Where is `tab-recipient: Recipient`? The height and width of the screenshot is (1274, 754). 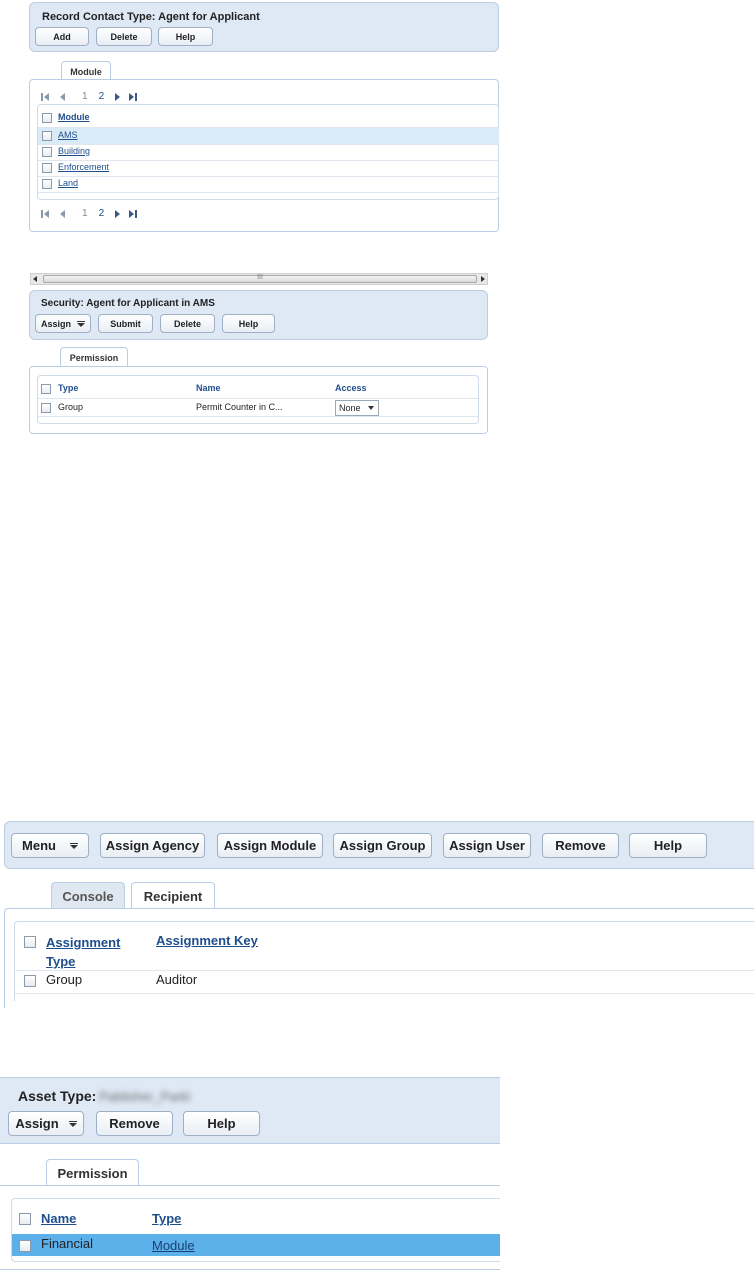 tab-recipient: Recipient is located at coordinates (173, 896).